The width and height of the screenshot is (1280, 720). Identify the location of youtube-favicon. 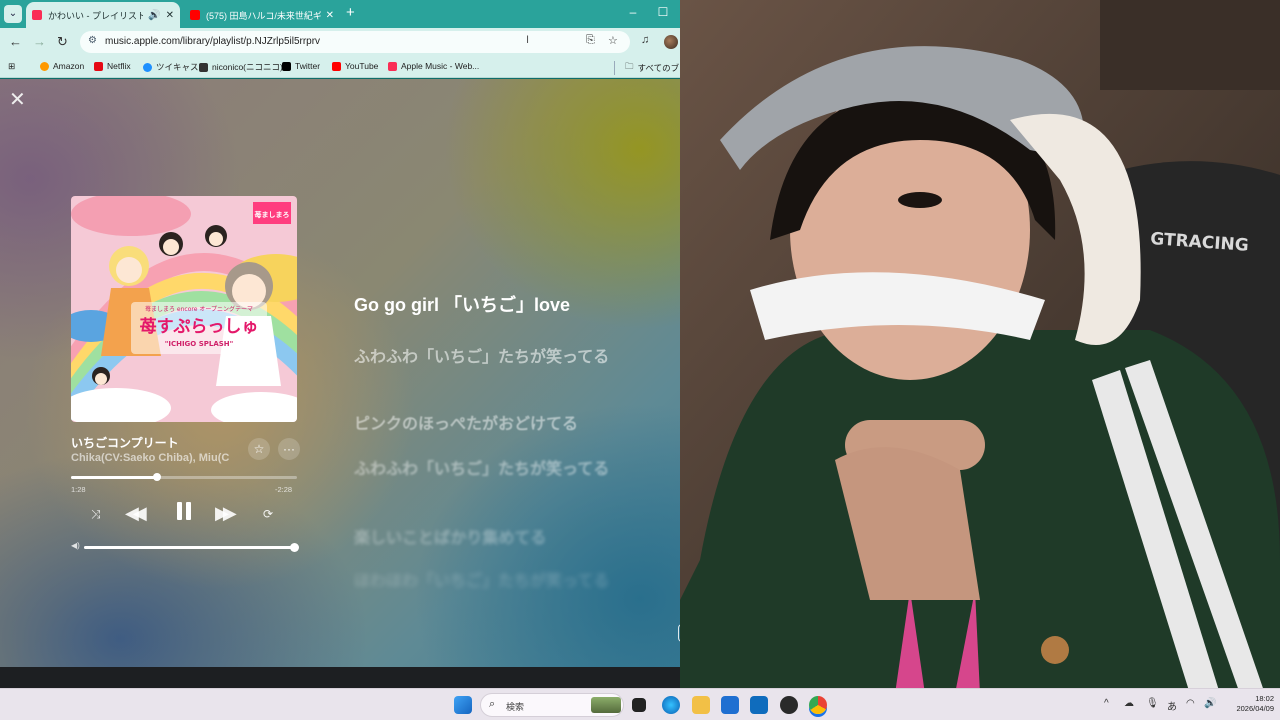
(195, 15).